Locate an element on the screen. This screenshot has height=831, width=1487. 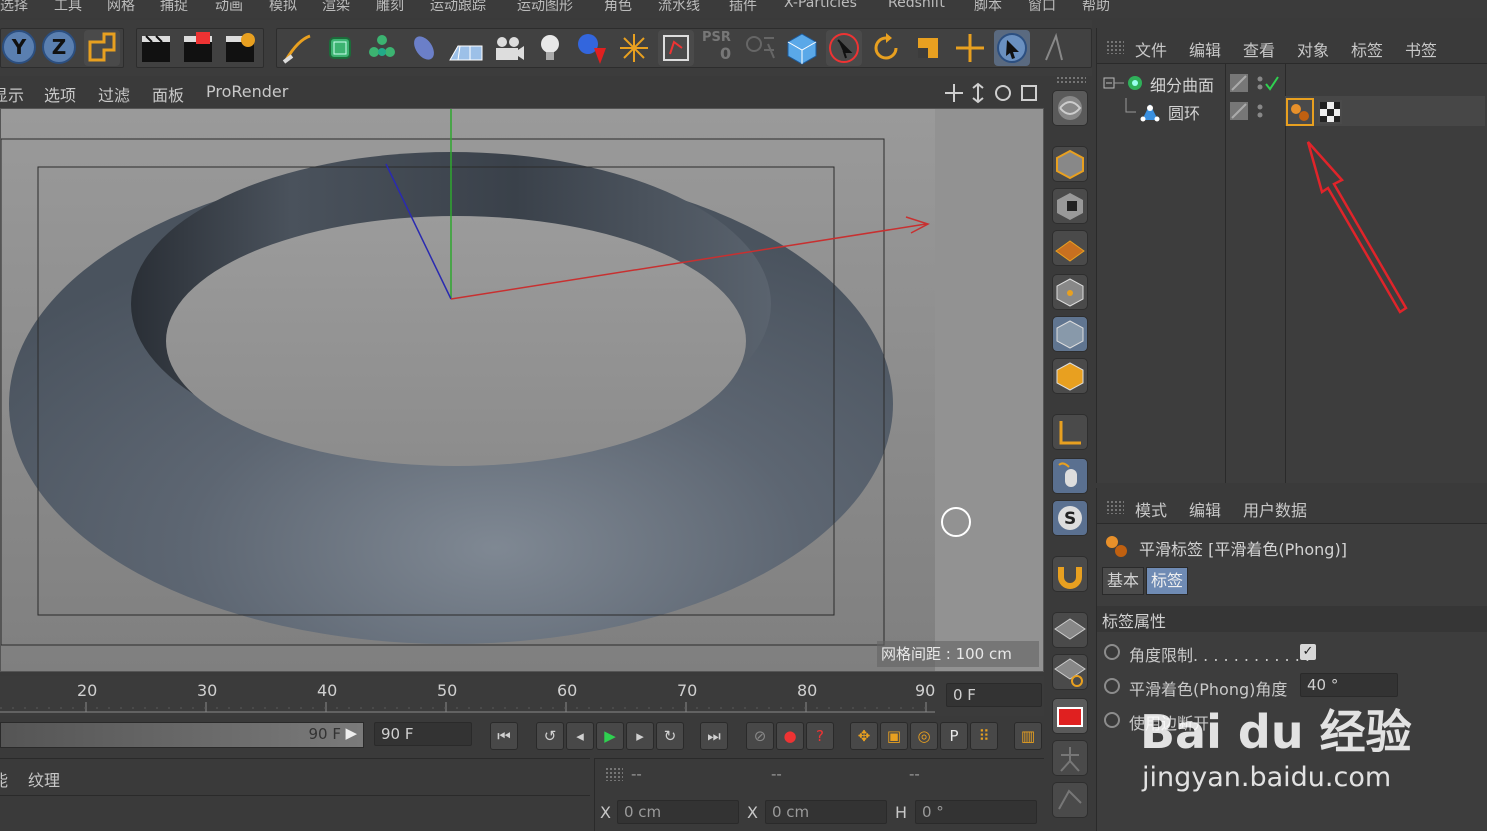
key-pla-icon: ⠿ is located at coordinates (984, 736).